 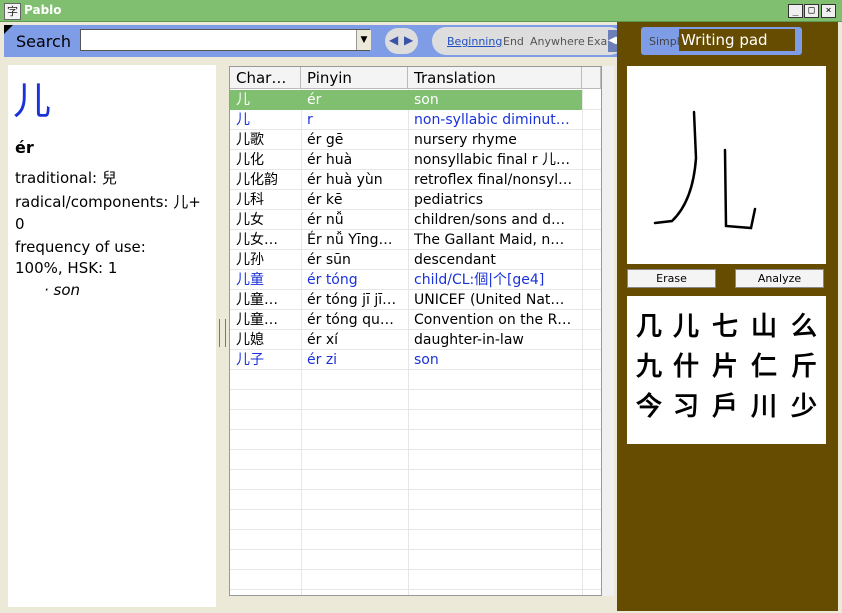 What do you see at coordinates (764, 404) in the screenshot?
I see `candidate-character: 川` at bounding box center [764, 404].